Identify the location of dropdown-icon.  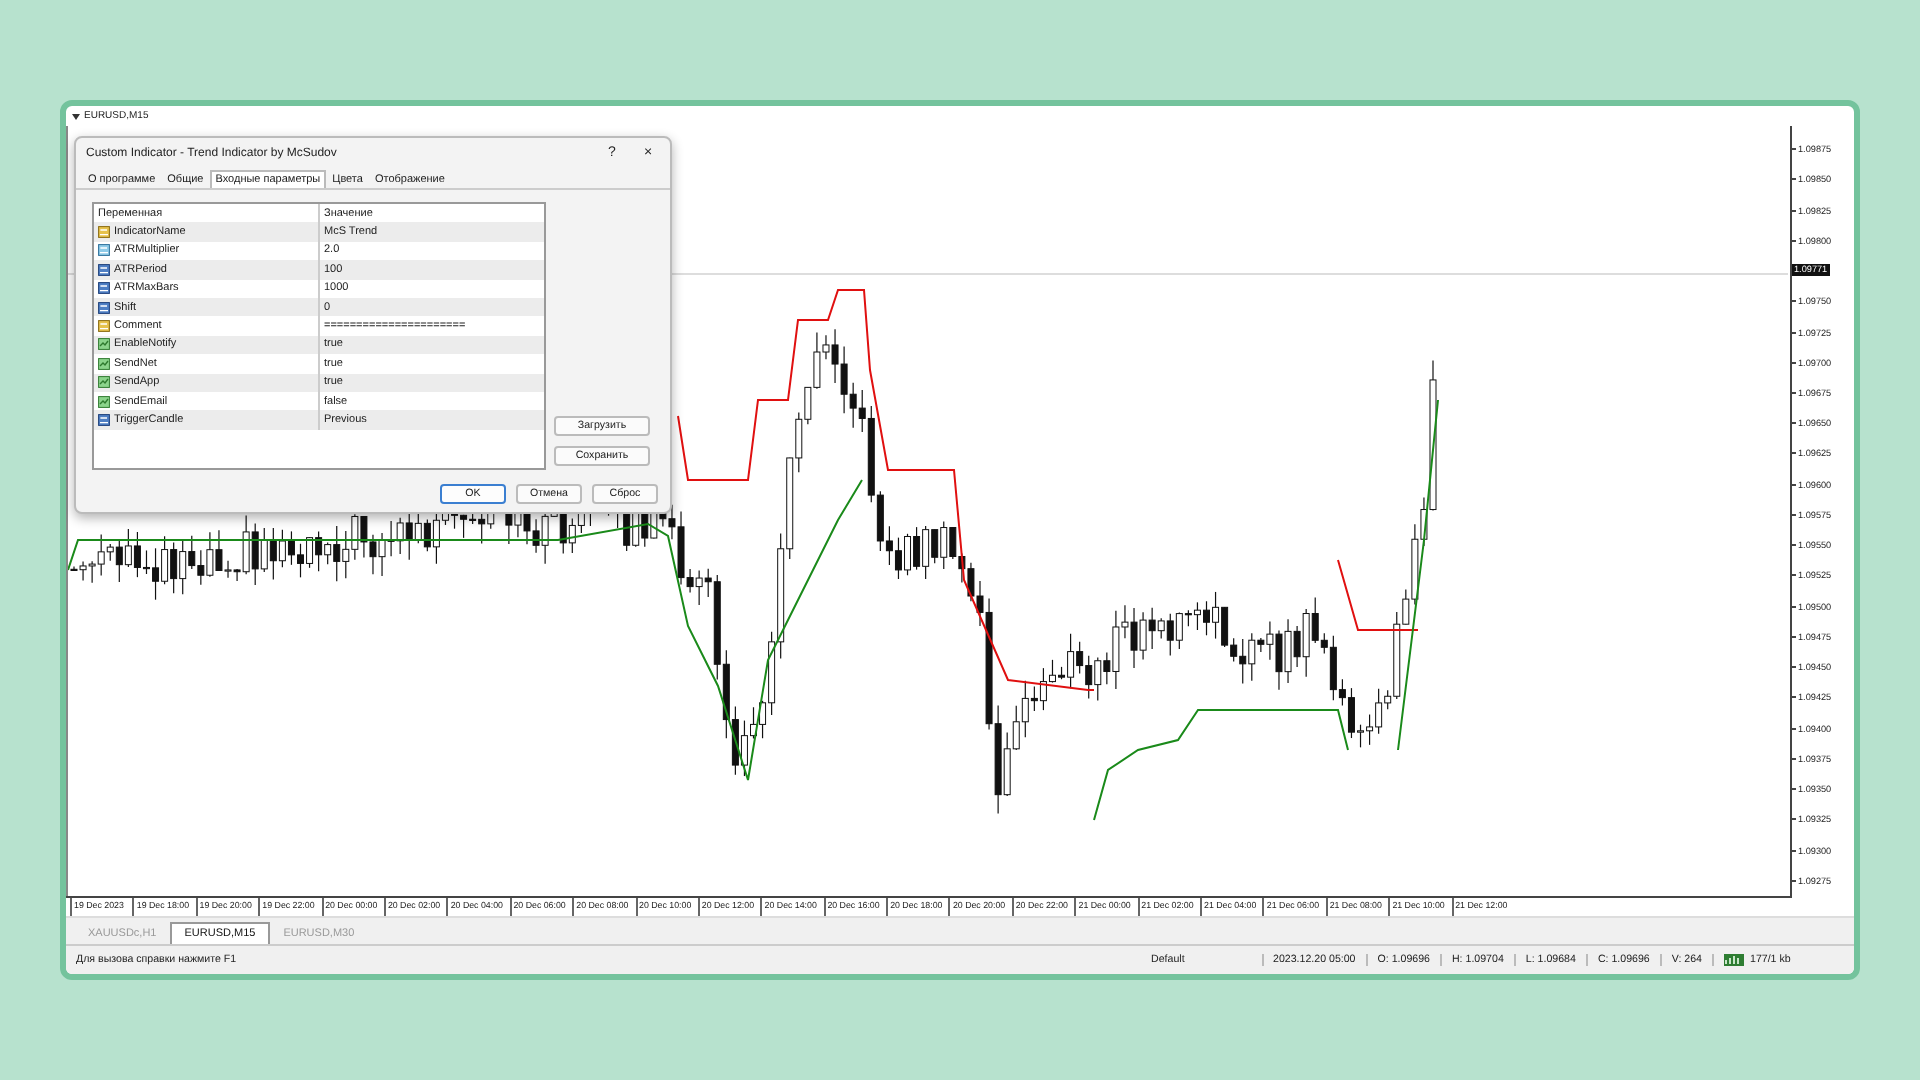
(76, 116).